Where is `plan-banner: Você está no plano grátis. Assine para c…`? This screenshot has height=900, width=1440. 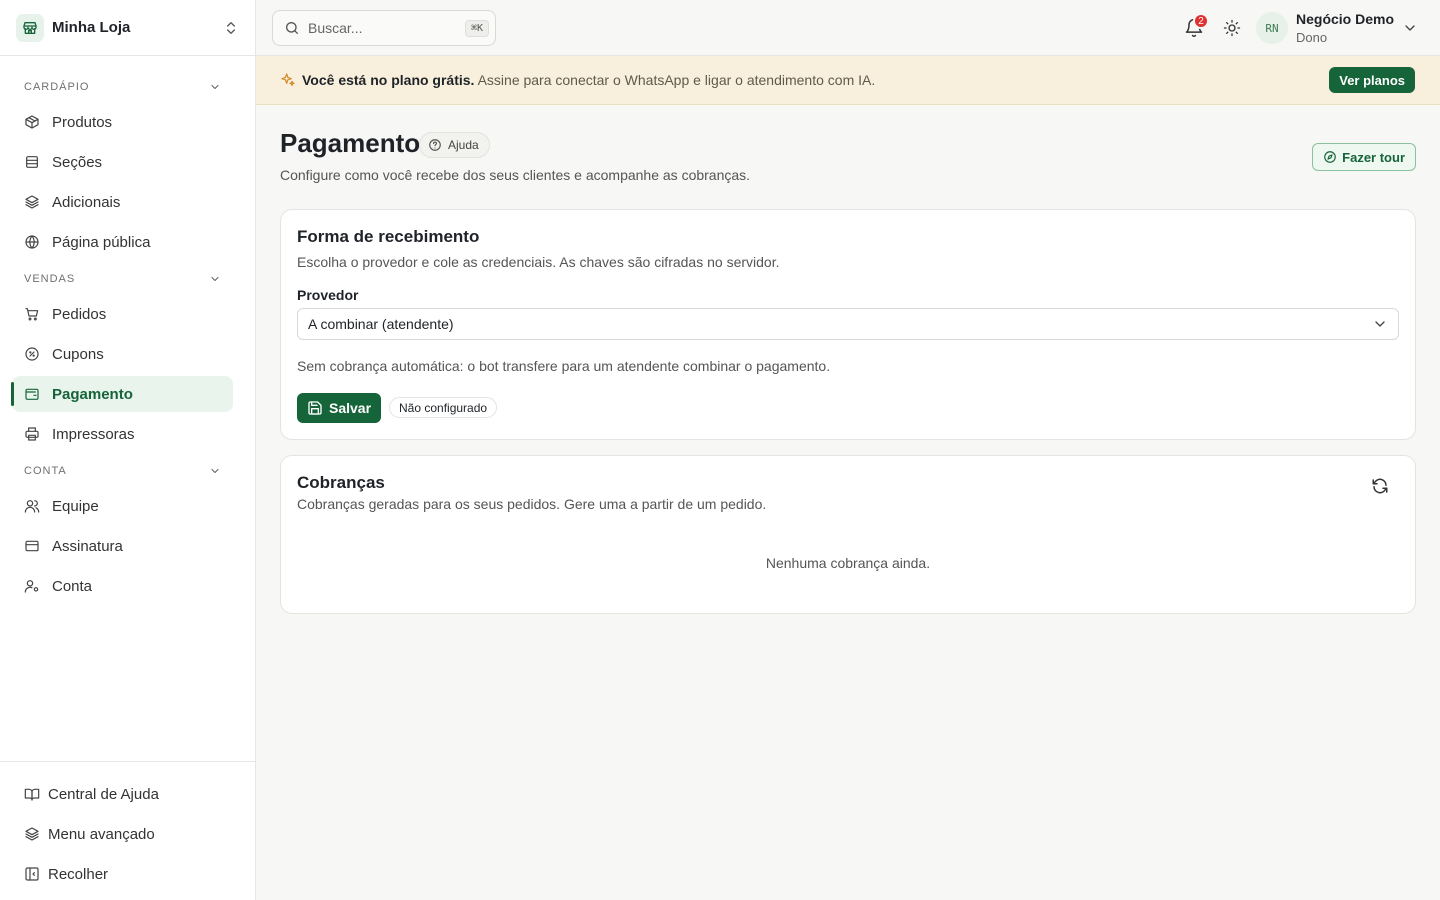 plan-banner: Você está no plano grátis. Assine para c… is located at coordinates (848, 80).